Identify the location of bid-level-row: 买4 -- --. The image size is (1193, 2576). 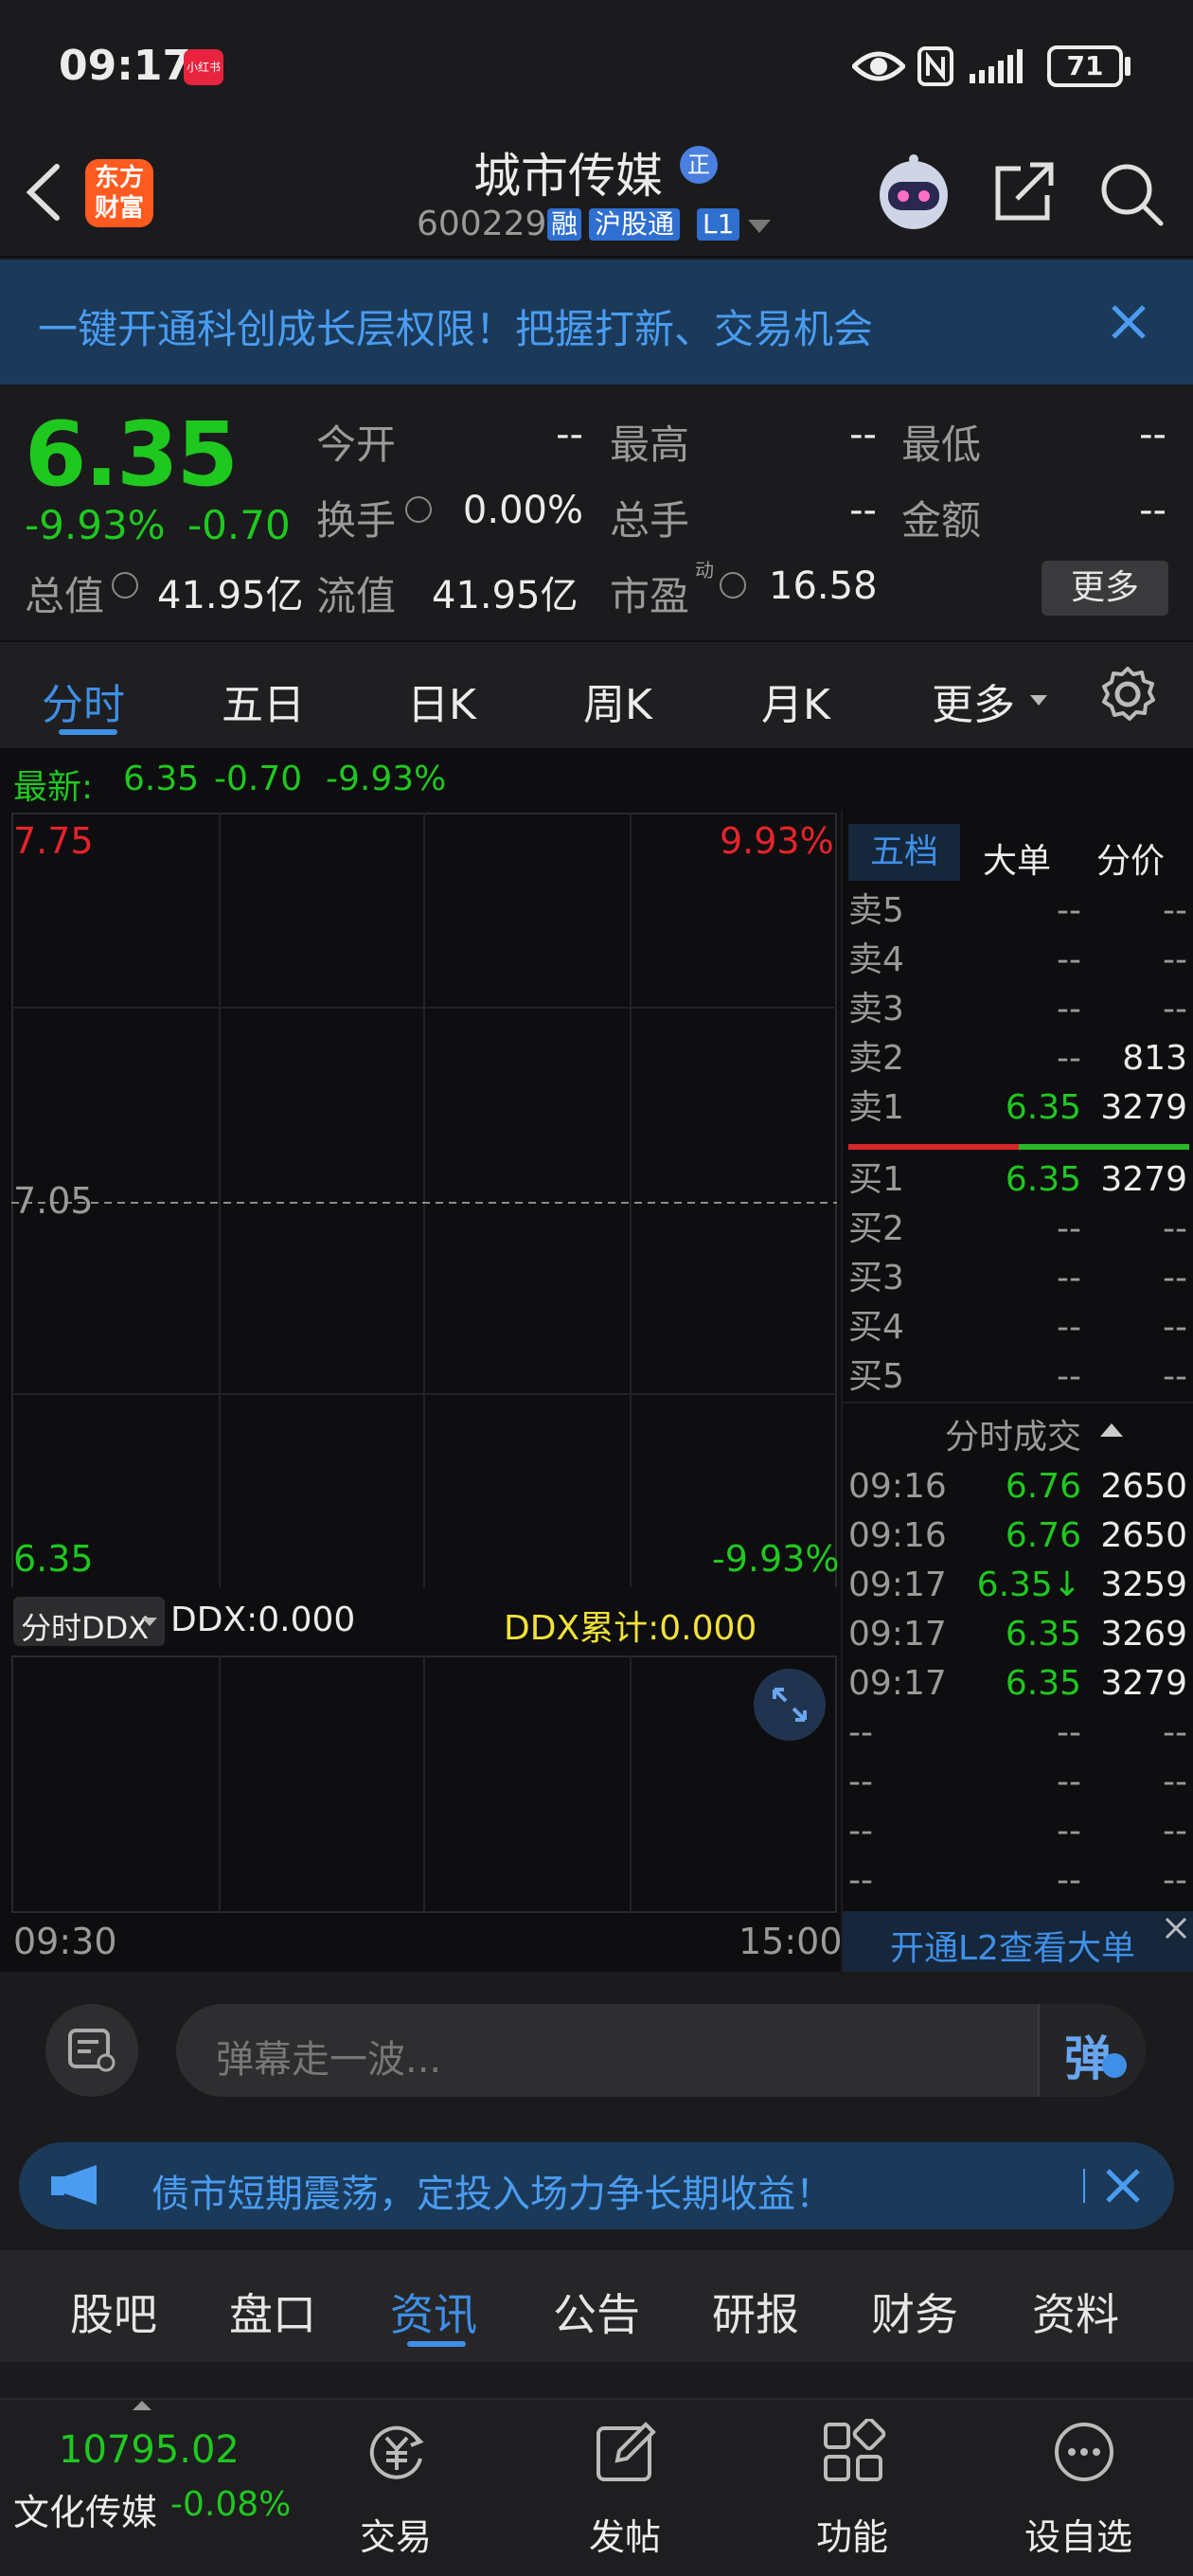
(1018, 1327).